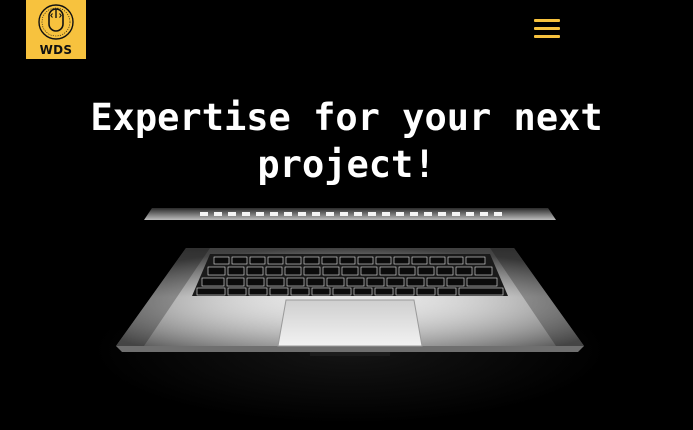  What do you see at coordinates (547, 36) in the screenshot?
I see `menu-bar-bottom` at bounding box center [547, 36].